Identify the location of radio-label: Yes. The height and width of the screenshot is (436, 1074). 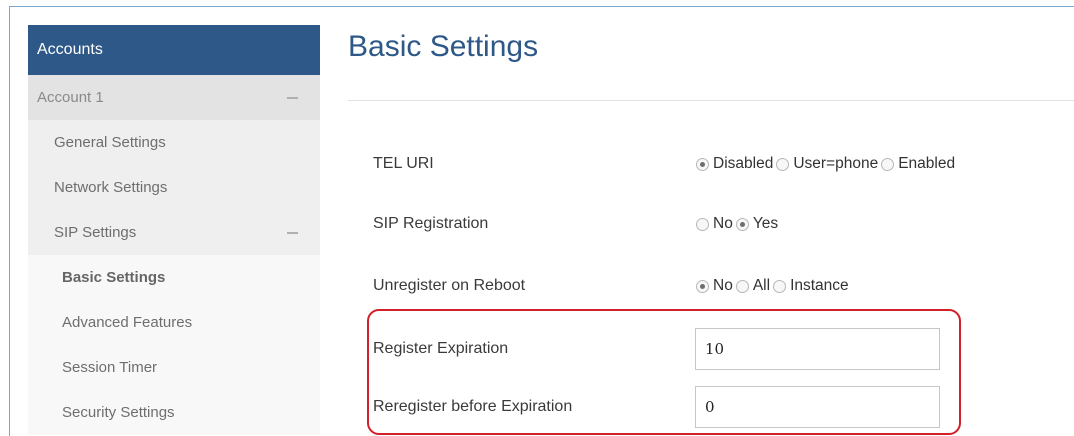
(765, 223).